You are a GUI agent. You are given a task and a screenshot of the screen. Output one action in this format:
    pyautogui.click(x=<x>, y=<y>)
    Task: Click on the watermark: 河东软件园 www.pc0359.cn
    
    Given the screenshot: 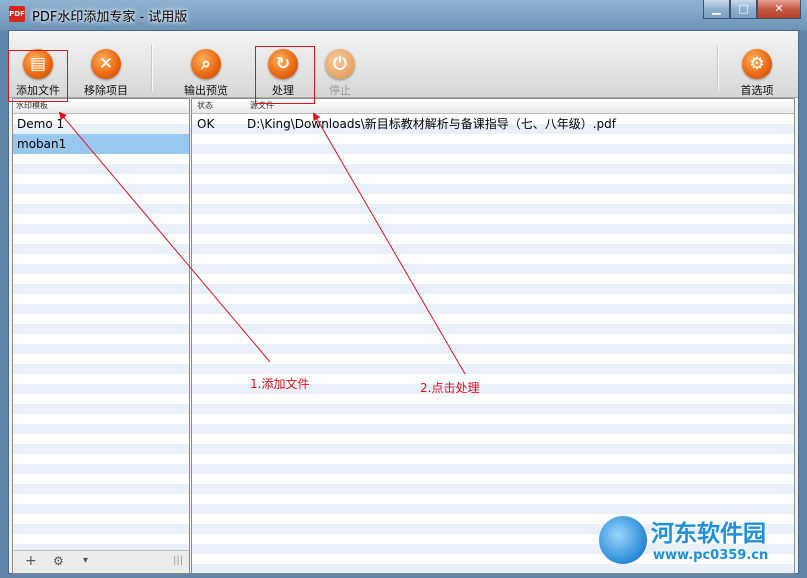 What is the action you would take?
    pyautogui.click(x=699, y=543)
    